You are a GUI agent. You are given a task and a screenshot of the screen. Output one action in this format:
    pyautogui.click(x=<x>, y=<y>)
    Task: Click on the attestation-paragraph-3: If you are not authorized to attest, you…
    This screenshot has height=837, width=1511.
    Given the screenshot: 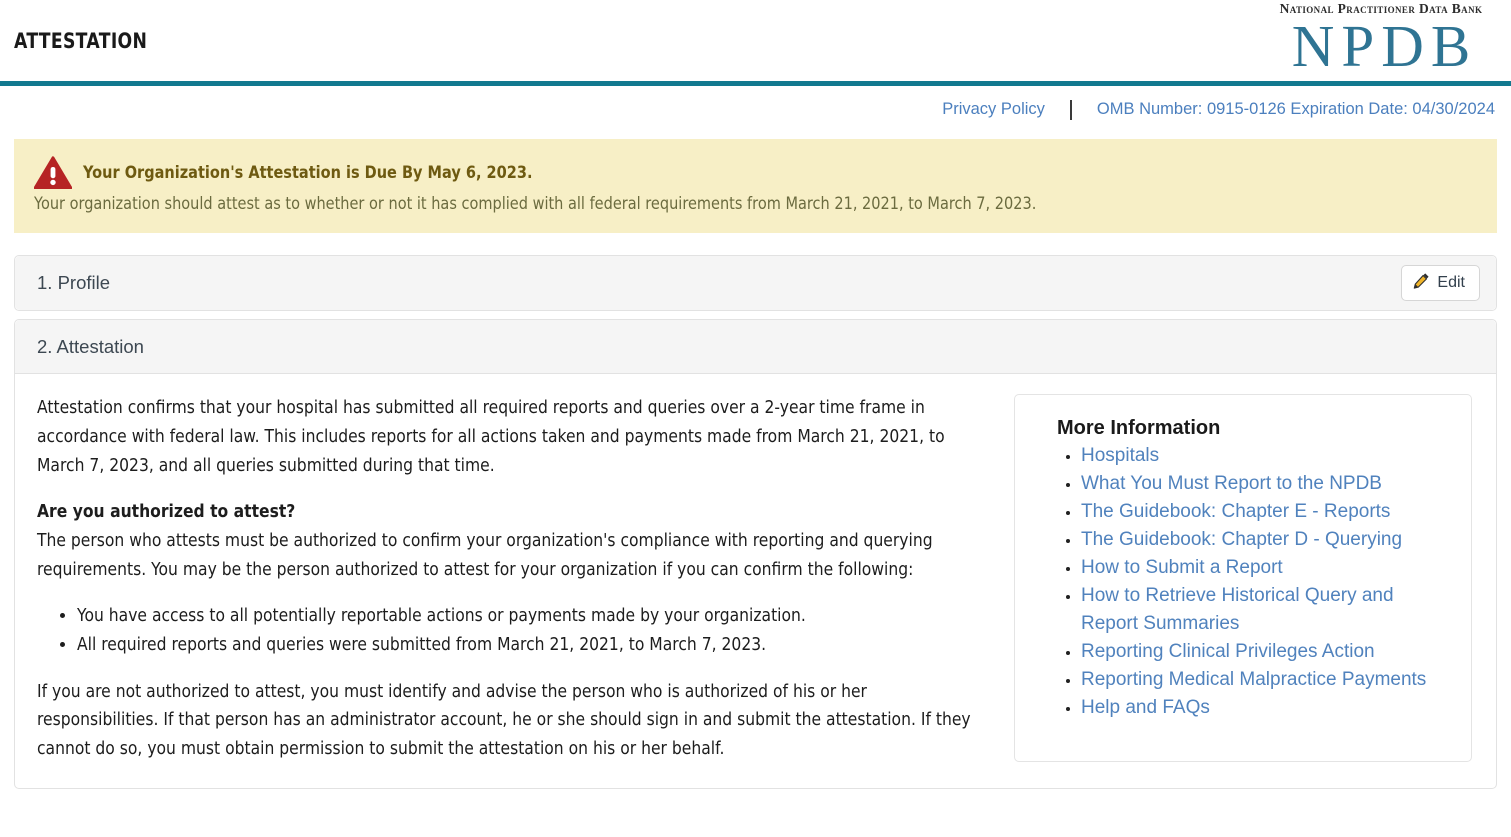 What is the action you would take?
    pyautogui.click(x=514, y=721)
    